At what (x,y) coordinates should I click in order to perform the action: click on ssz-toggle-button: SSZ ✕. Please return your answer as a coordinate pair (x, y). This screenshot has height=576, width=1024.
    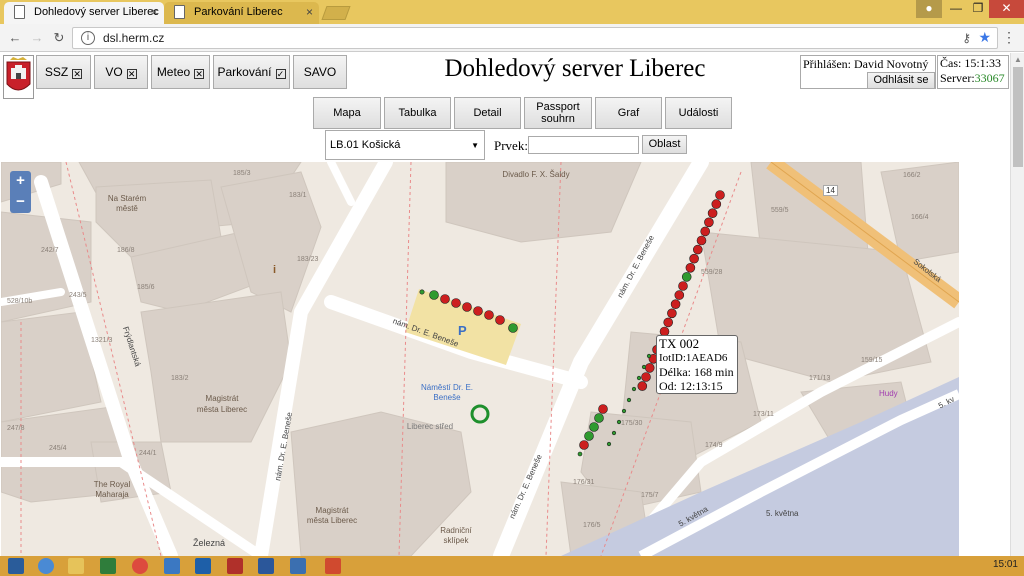
    Looking at the image, I should click on (63, 72).